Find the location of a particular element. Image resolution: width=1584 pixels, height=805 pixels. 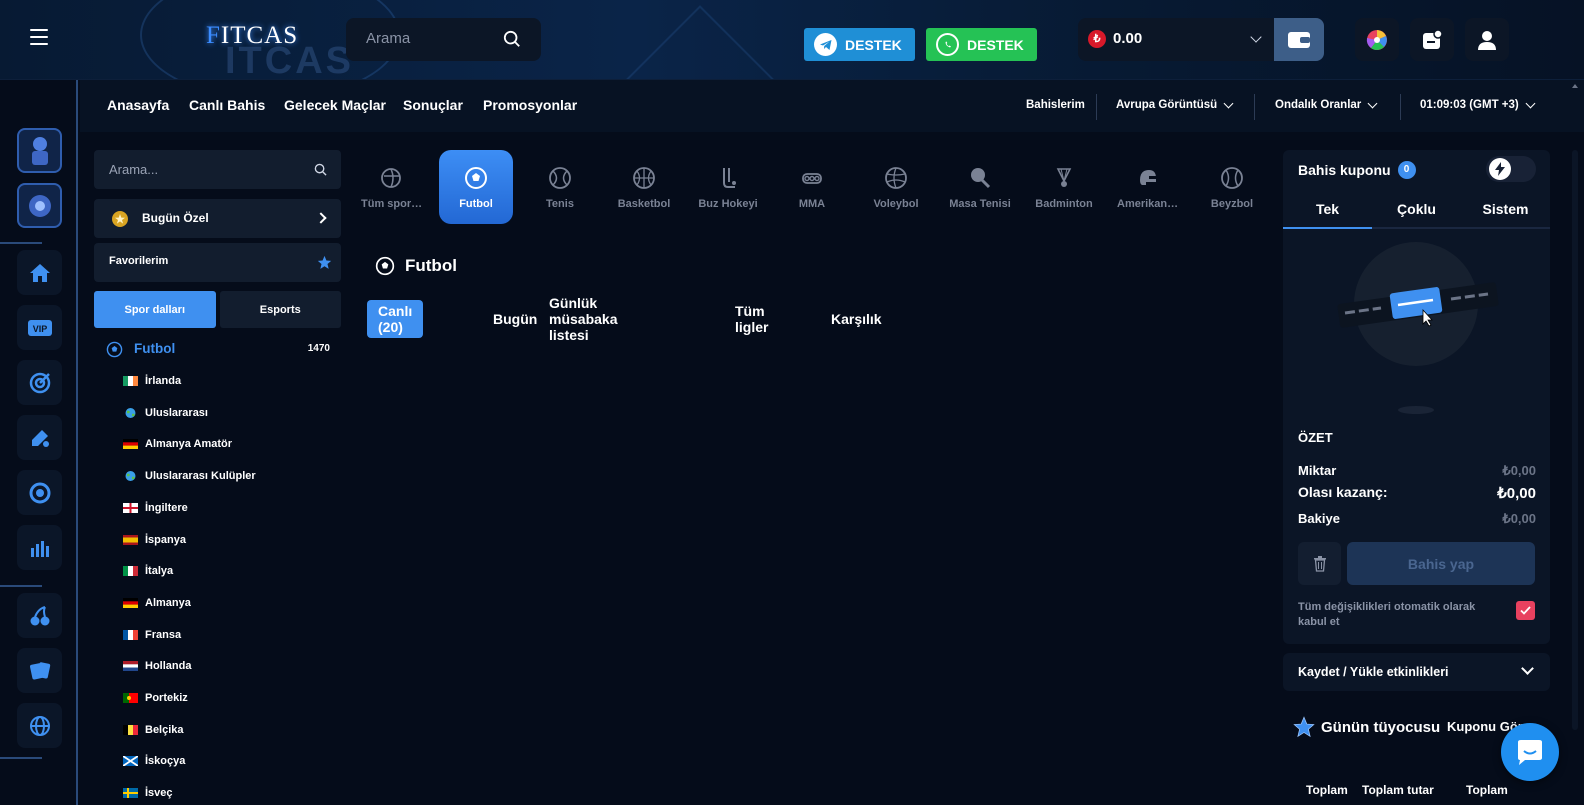

left-rail: VIP is located at coordinates (39, 442).